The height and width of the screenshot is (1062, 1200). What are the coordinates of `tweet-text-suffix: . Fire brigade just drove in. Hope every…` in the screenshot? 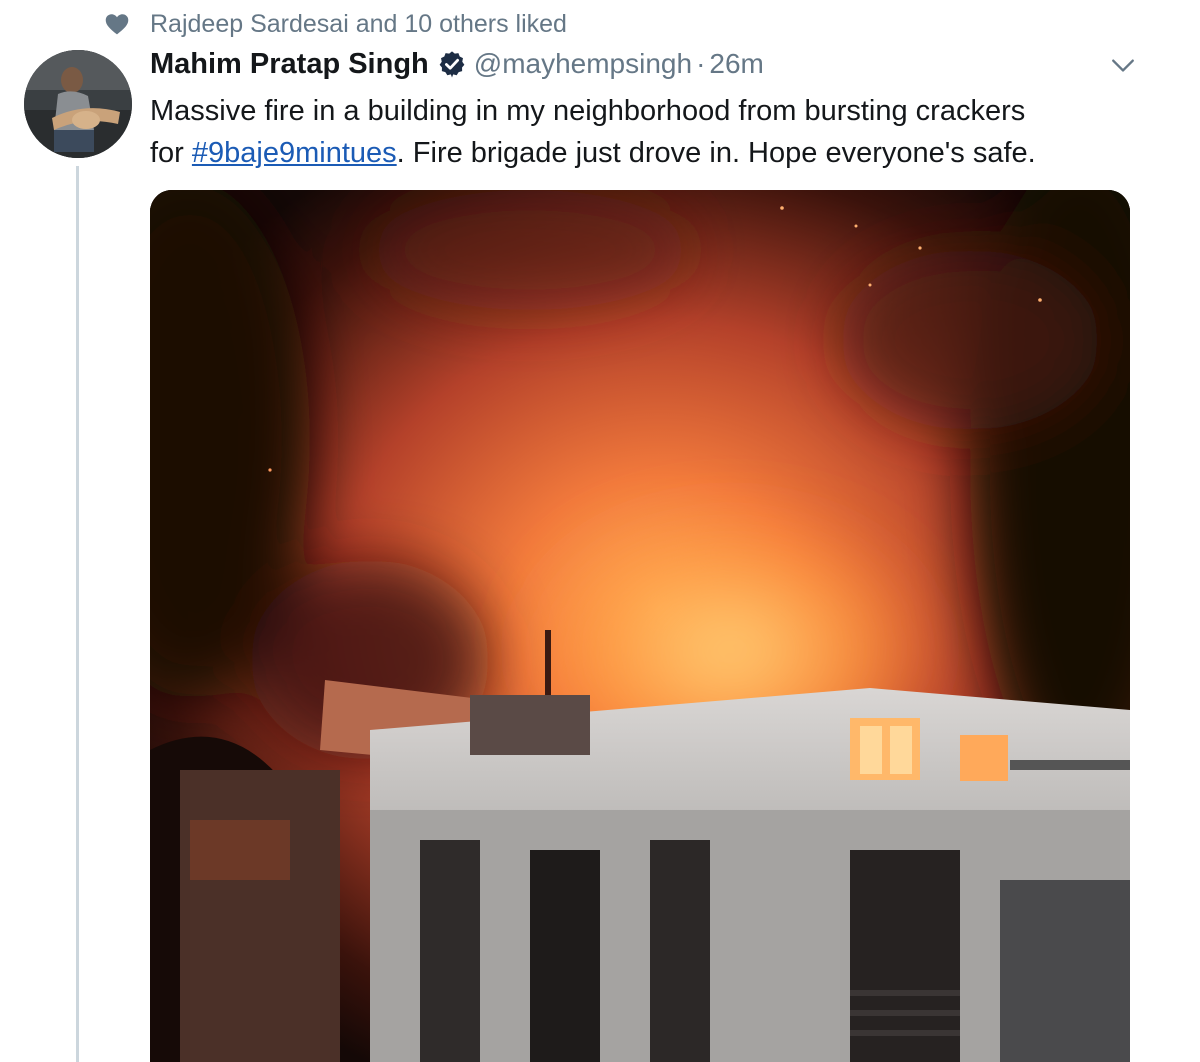 It's located at (716, 153).